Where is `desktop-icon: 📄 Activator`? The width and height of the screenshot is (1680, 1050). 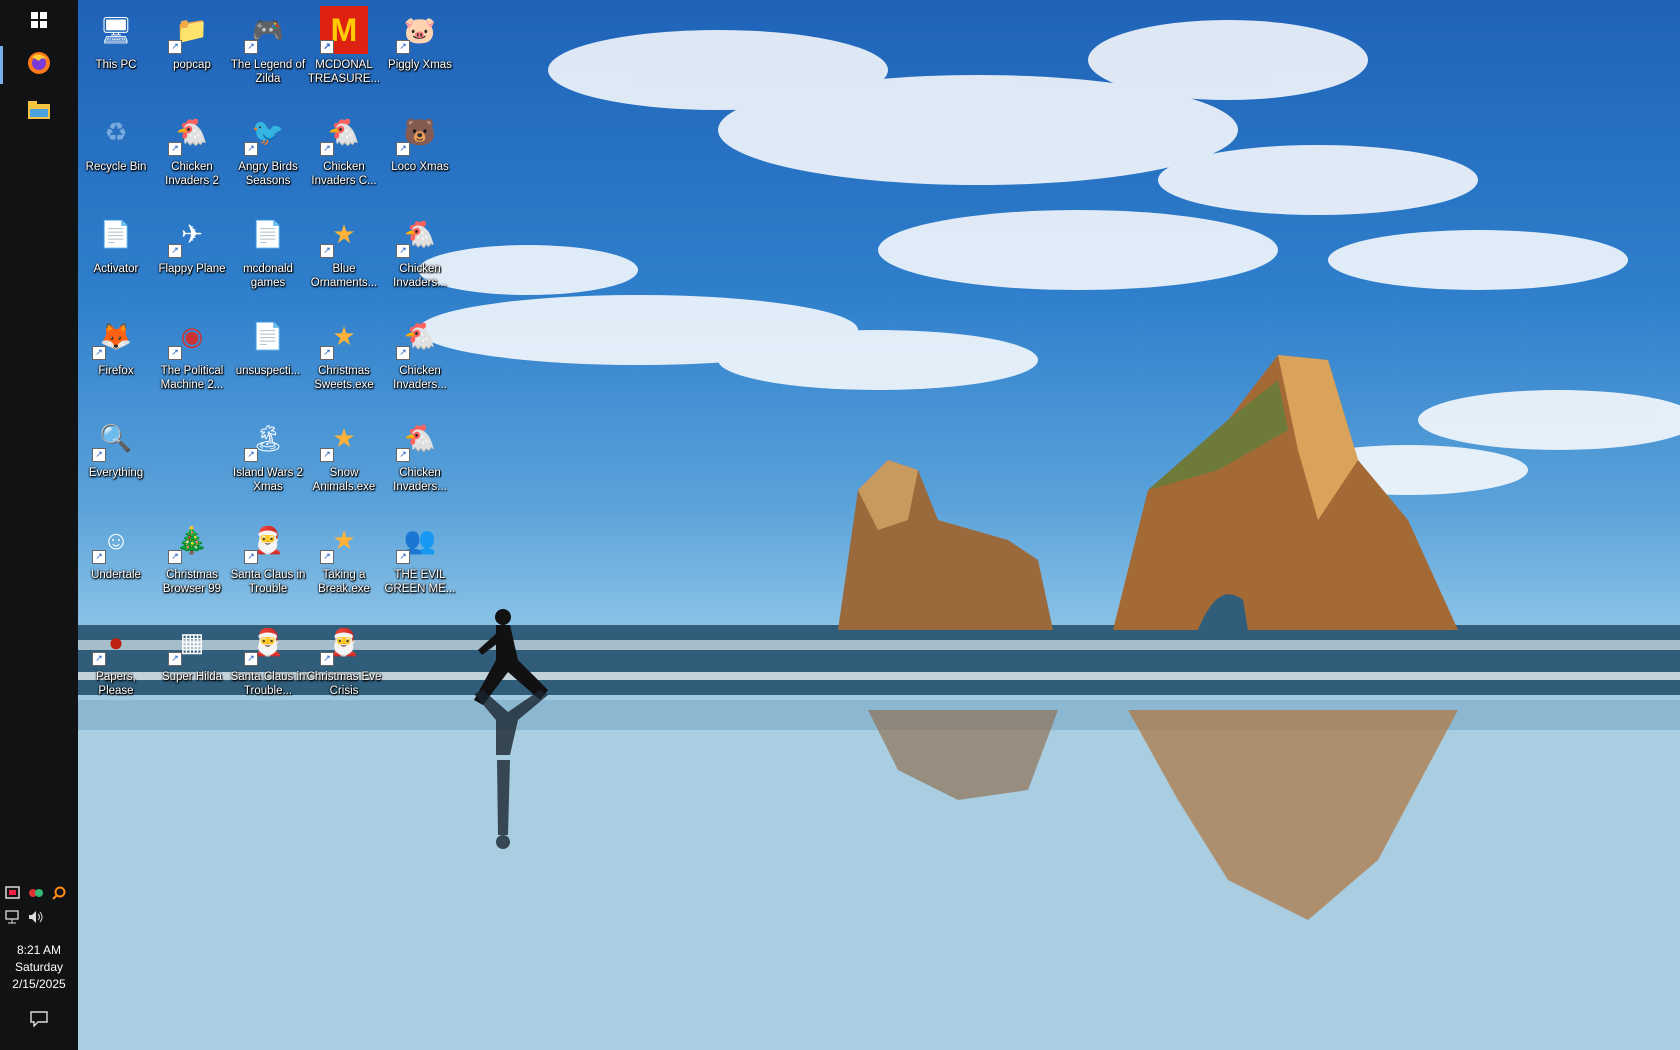
desktop-icon: 📄 Activator is located at coordinates (116, 254).